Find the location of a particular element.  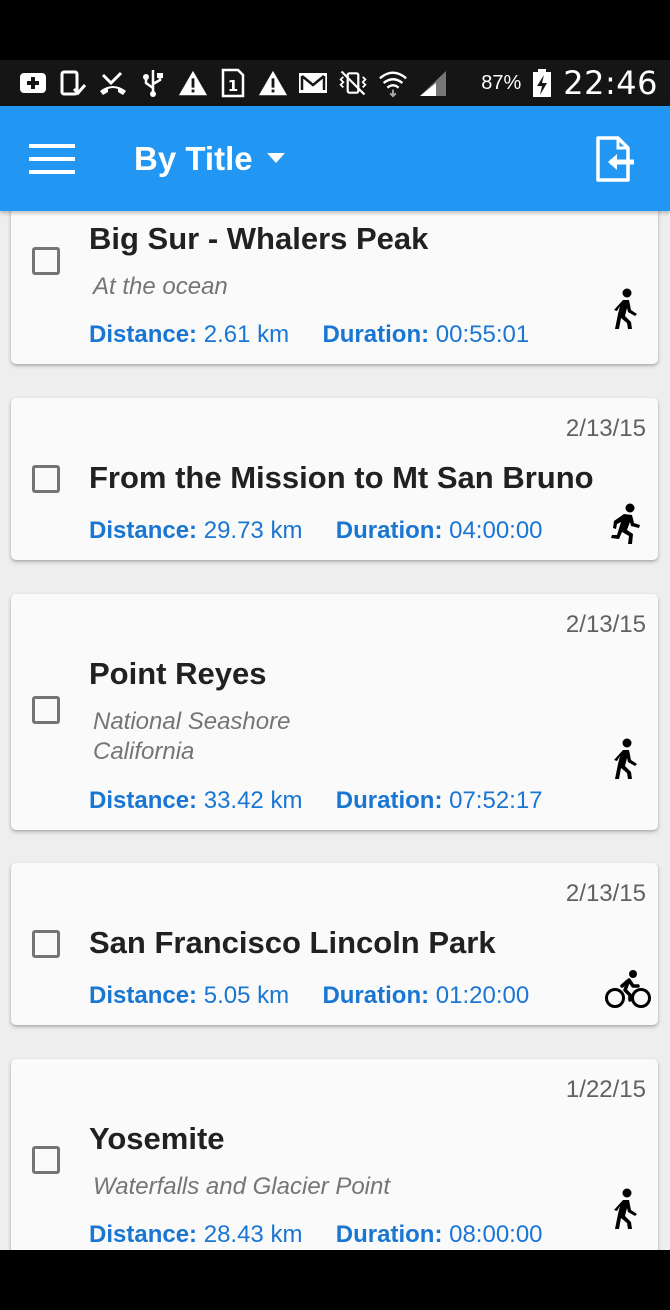

track-stats: Distance: 29.73 km Duration: 04:00:00 is located at coordinates (316, 531).